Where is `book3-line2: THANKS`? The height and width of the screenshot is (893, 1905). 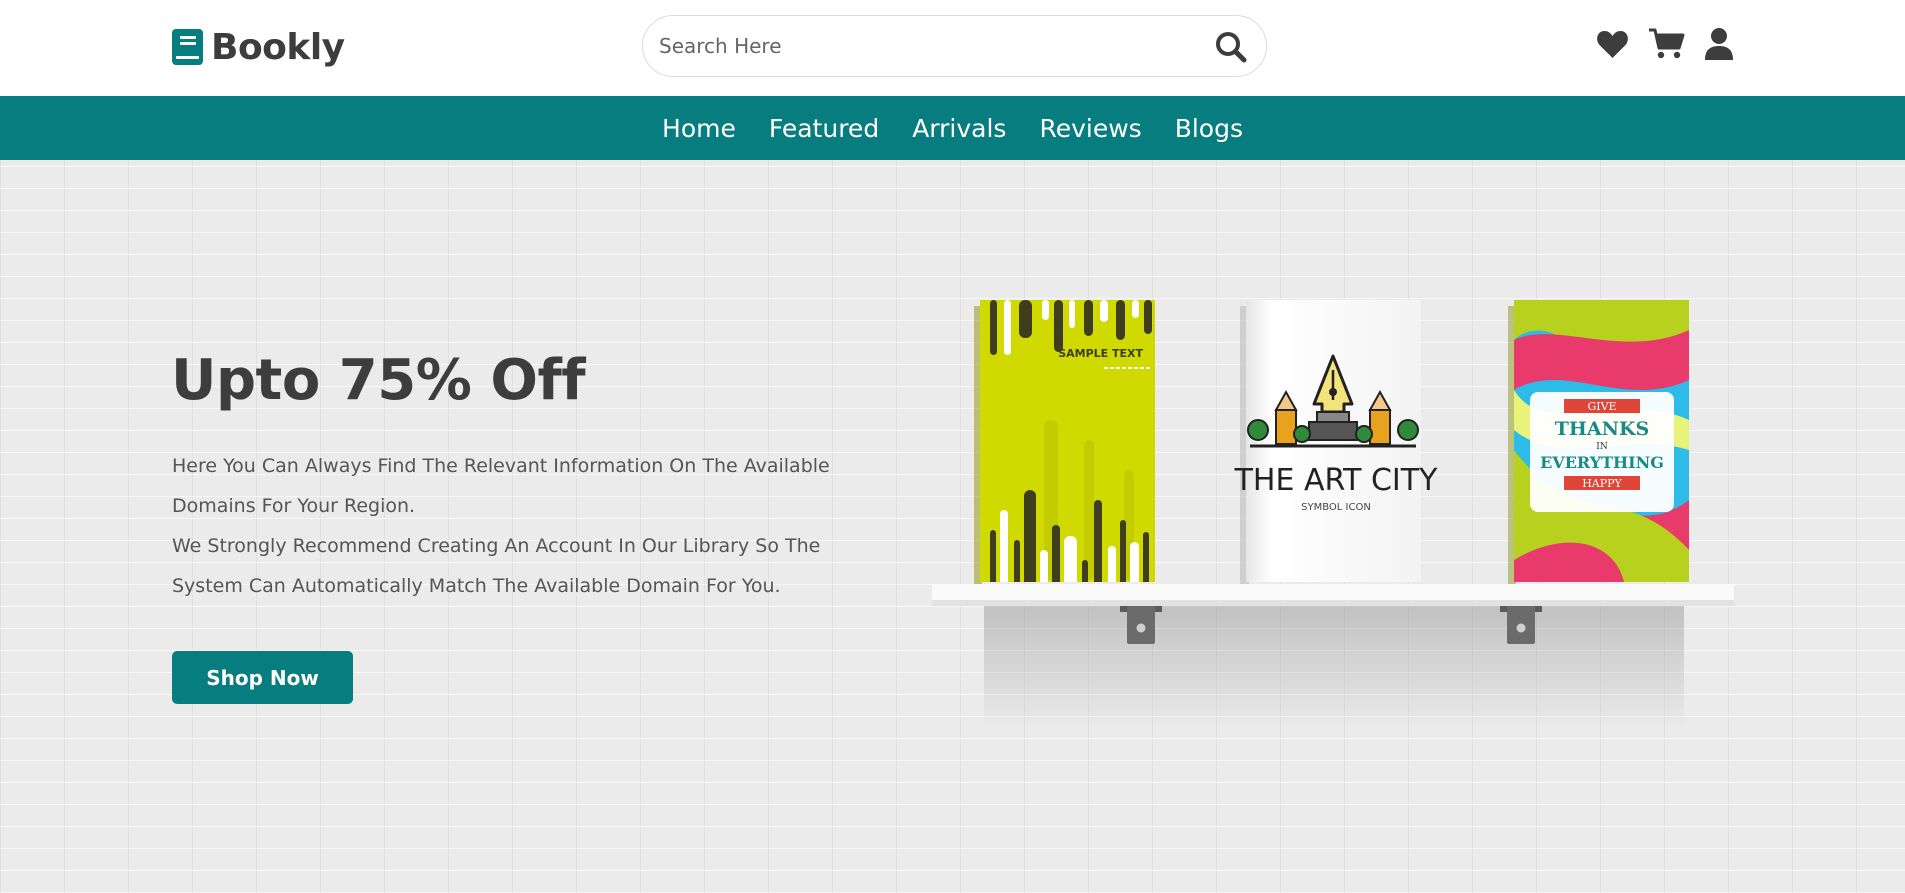
book3-line2: THANKS is located at coordinates (1602, 429).